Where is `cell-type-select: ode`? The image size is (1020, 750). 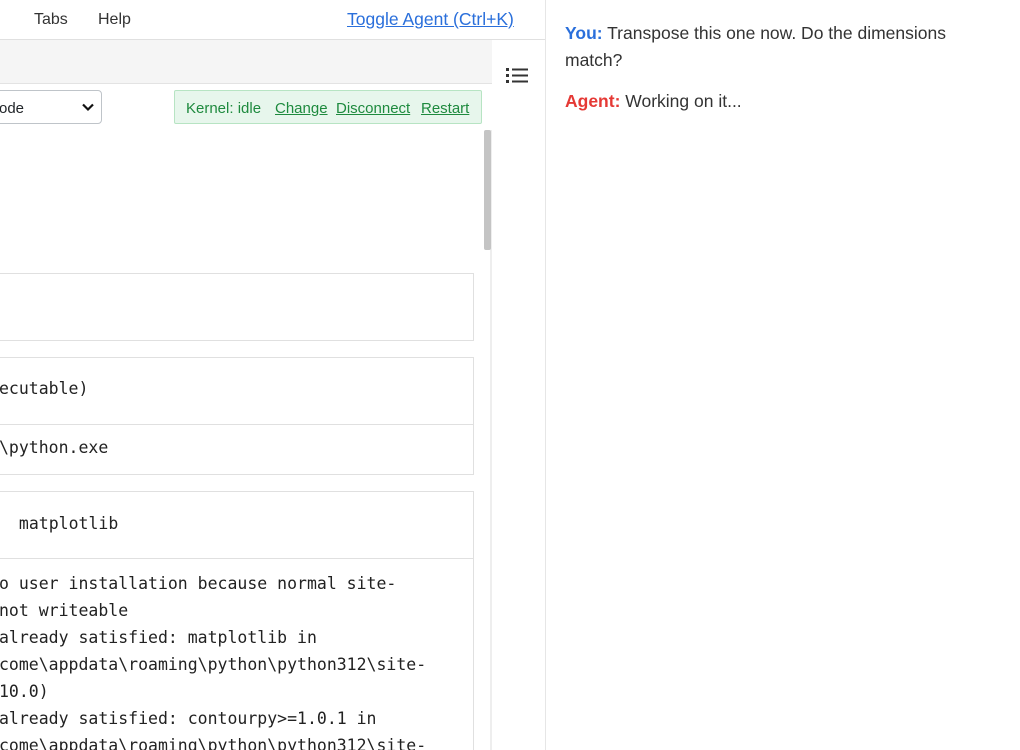 cell-type-select: ode is located at coordinates (51, 107).